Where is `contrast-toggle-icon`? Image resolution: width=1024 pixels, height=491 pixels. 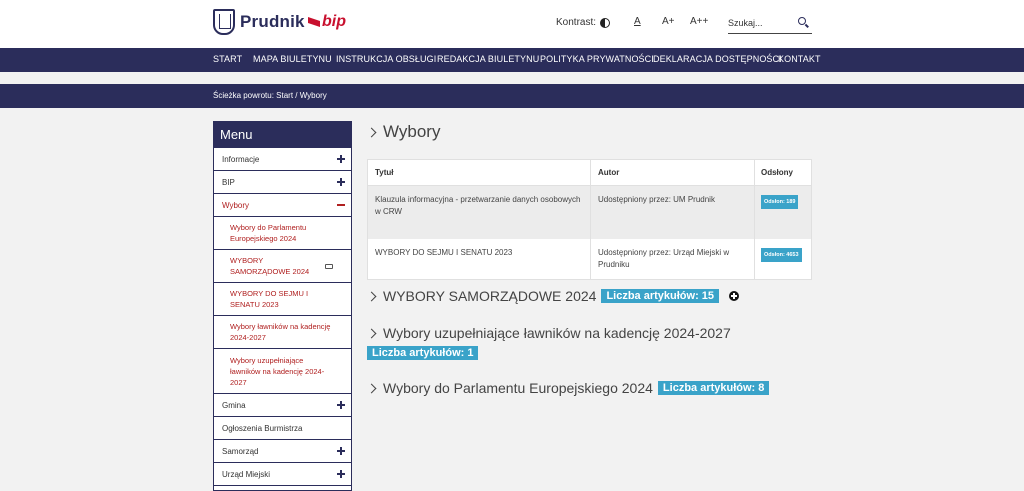
contrast-toggle-icon is located at coordinates (605, 23).